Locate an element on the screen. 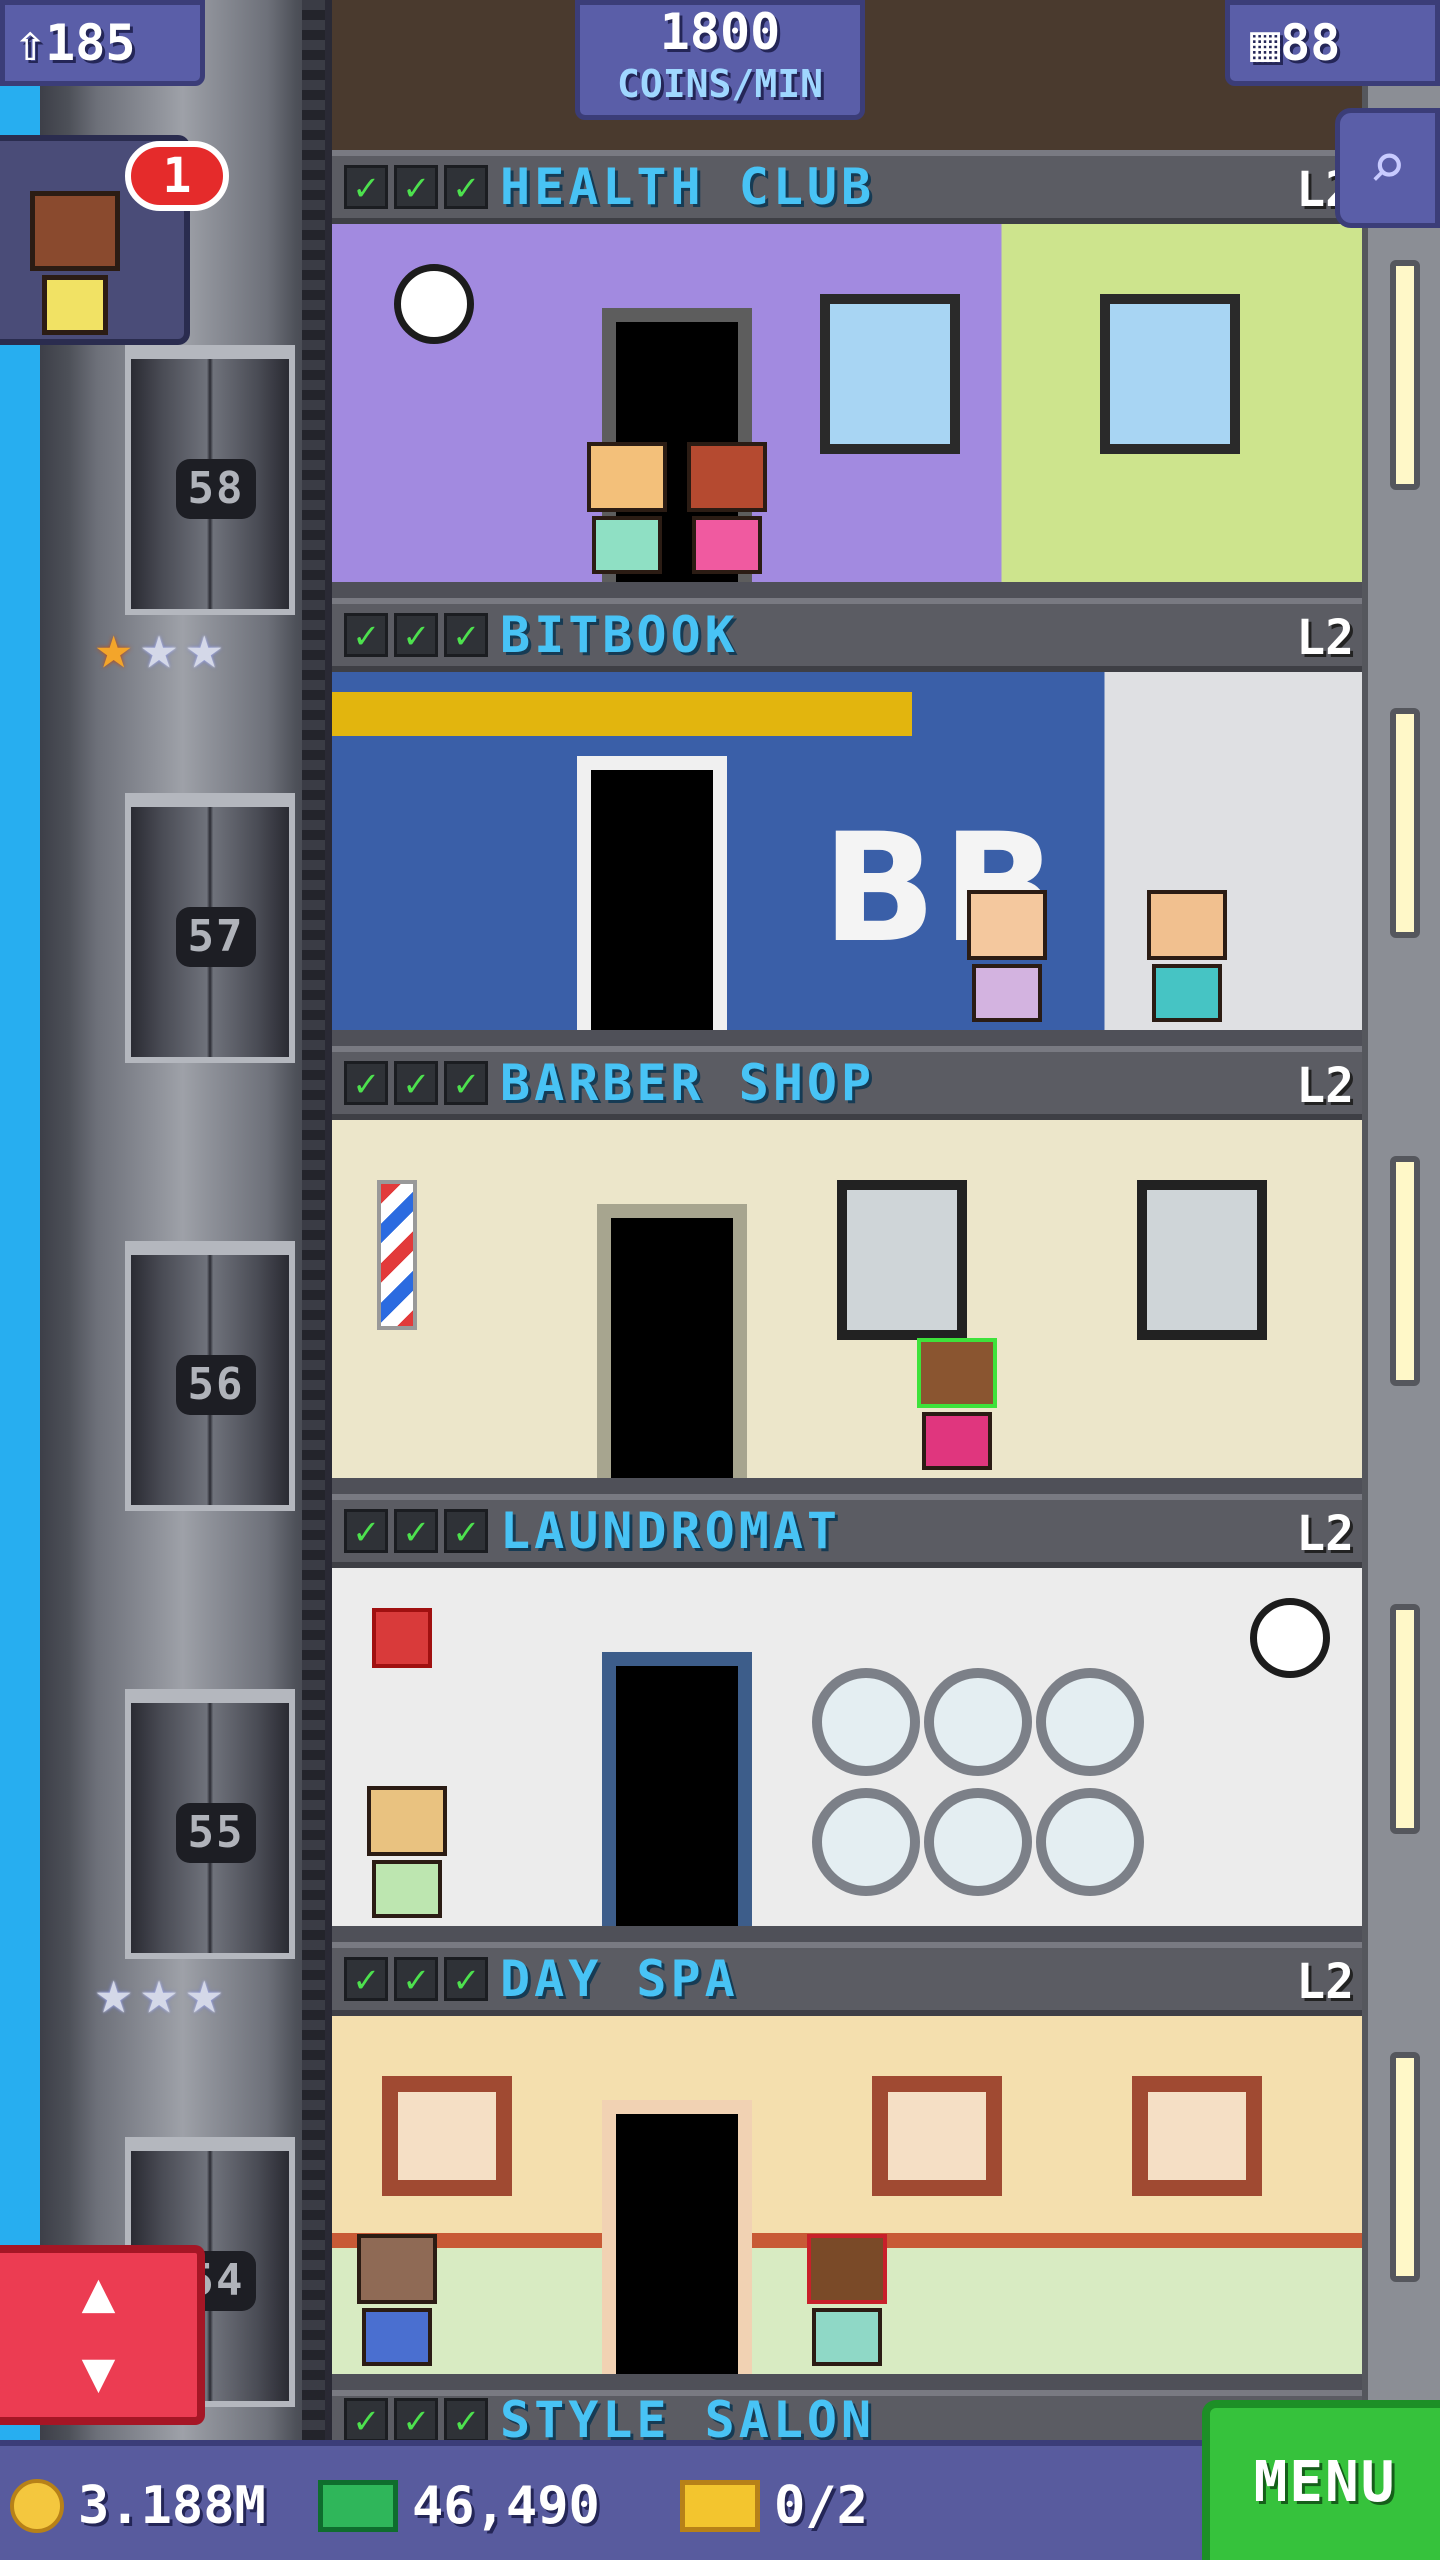 This screenshot has width=1440, height=2560. population-value: 185 is located at coordinates (90, 43).